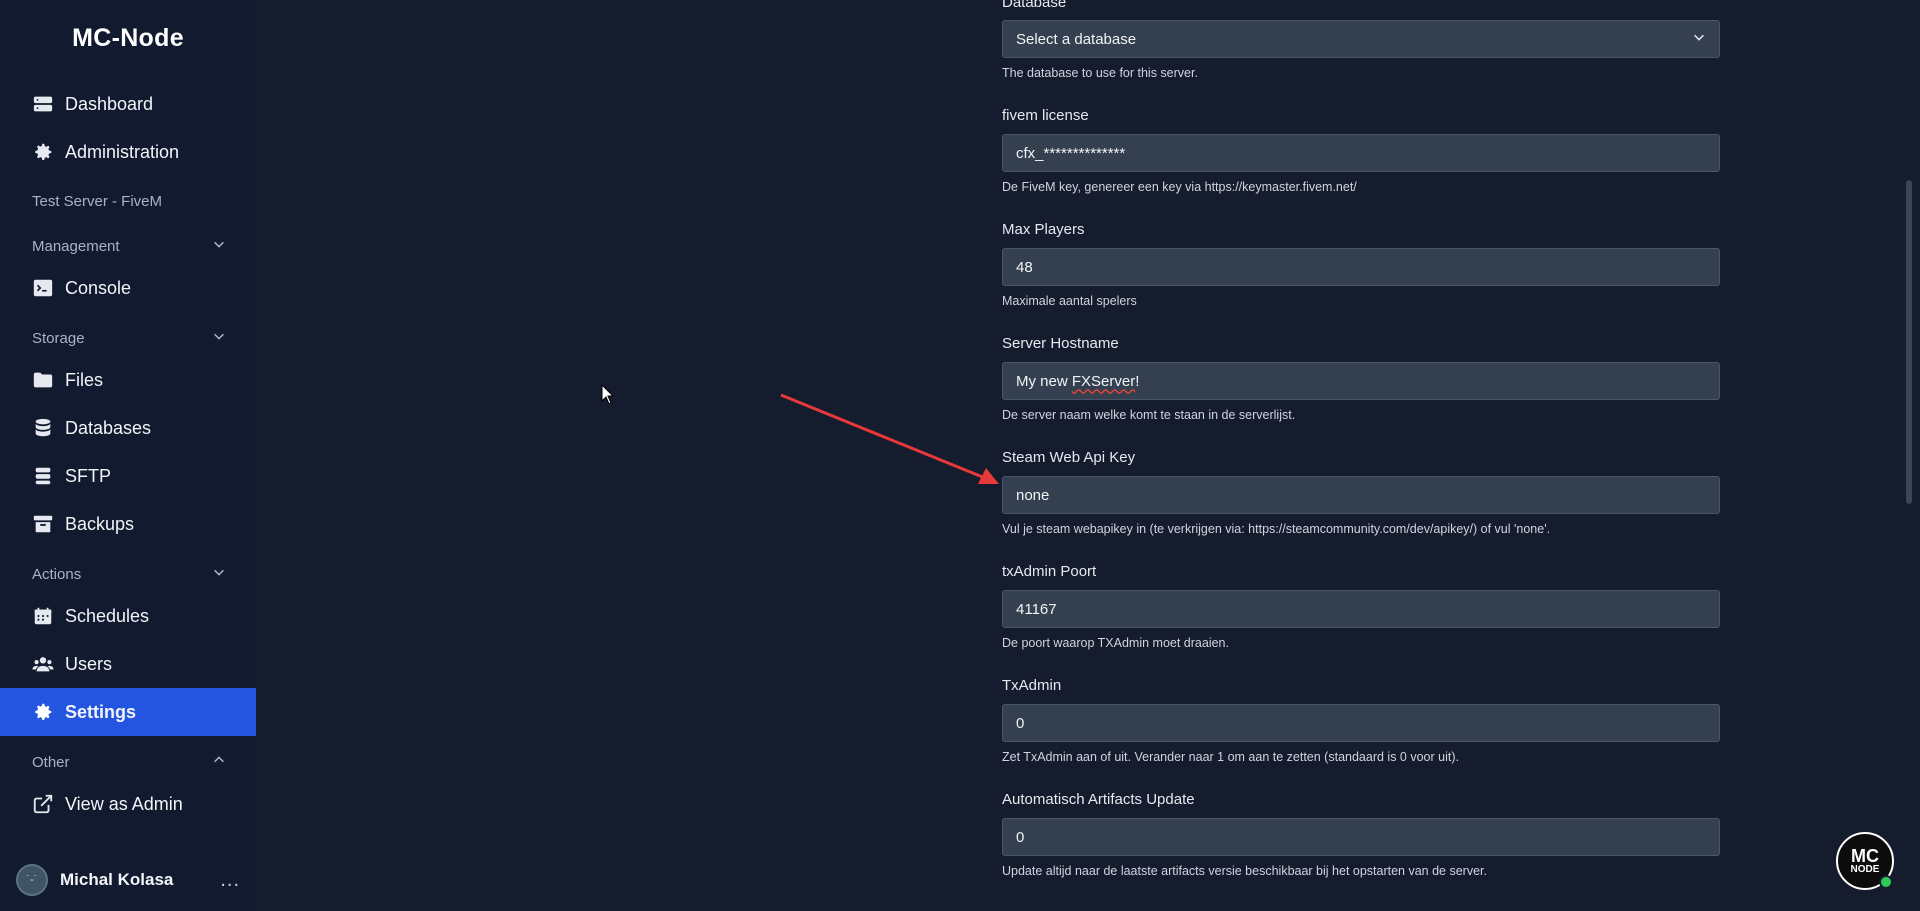 This screenshot has width=1920, height=911. I want to click on users-icon, so click(43, 664).